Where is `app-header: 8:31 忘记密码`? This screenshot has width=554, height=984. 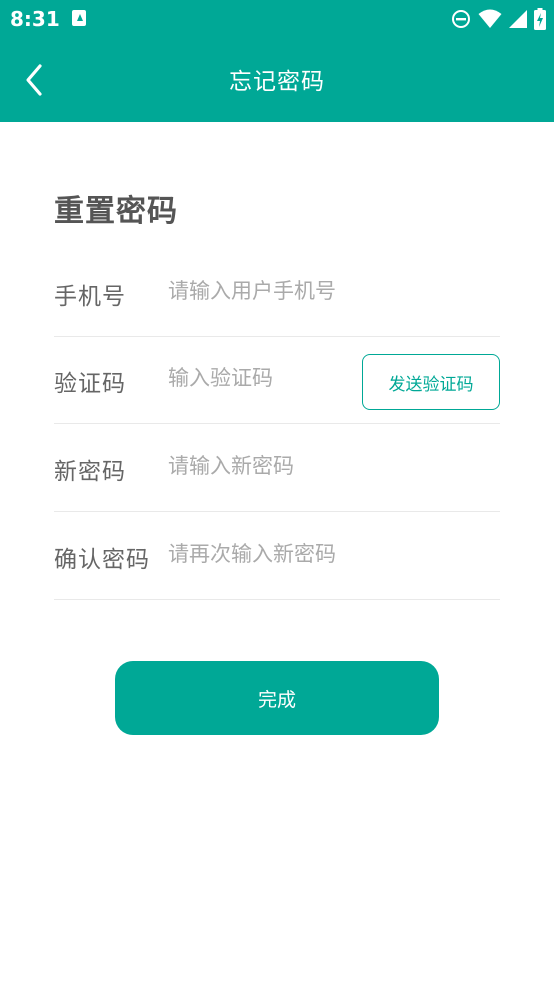
app-header: 8:31 忘记密码 is located at coordinates (277, 61).